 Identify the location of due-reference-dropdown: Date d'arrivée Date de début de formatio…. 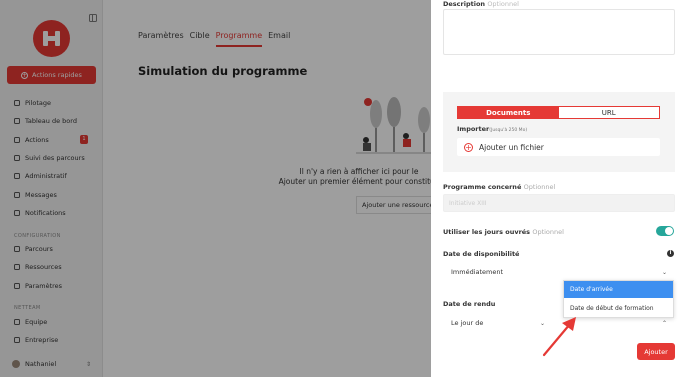
(618, 299).